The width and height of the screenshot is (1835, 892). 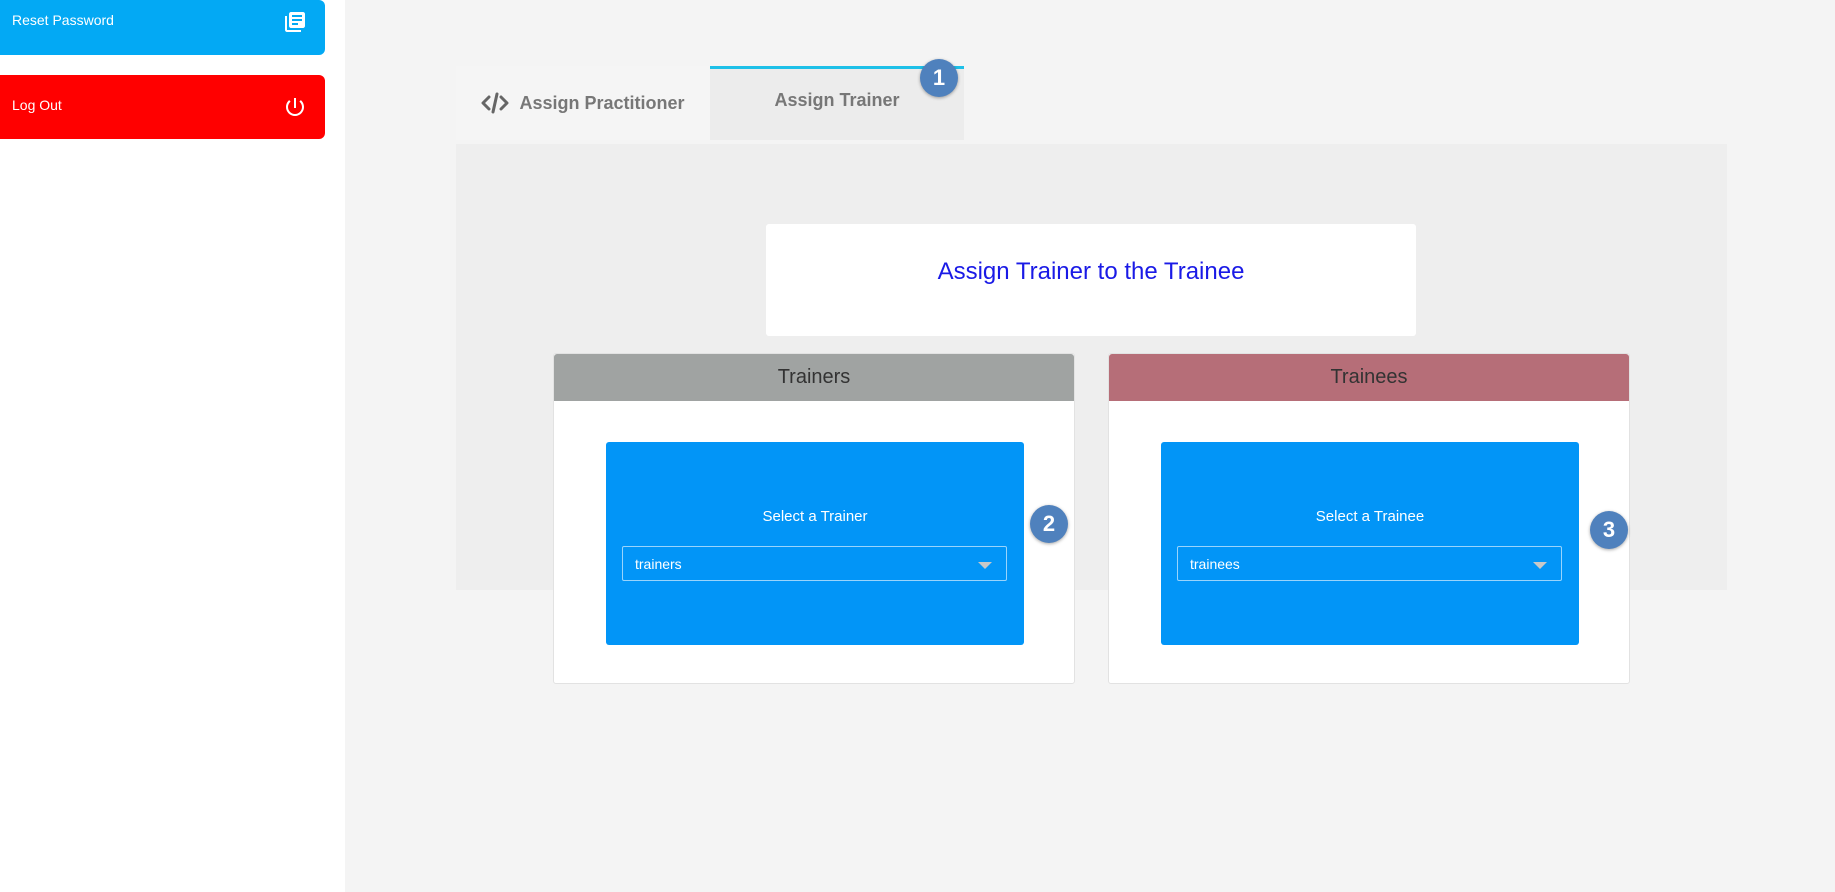 I want to click on tab-assign-practitioner-label: Assign Practitioner, so click(x=602, y=102).